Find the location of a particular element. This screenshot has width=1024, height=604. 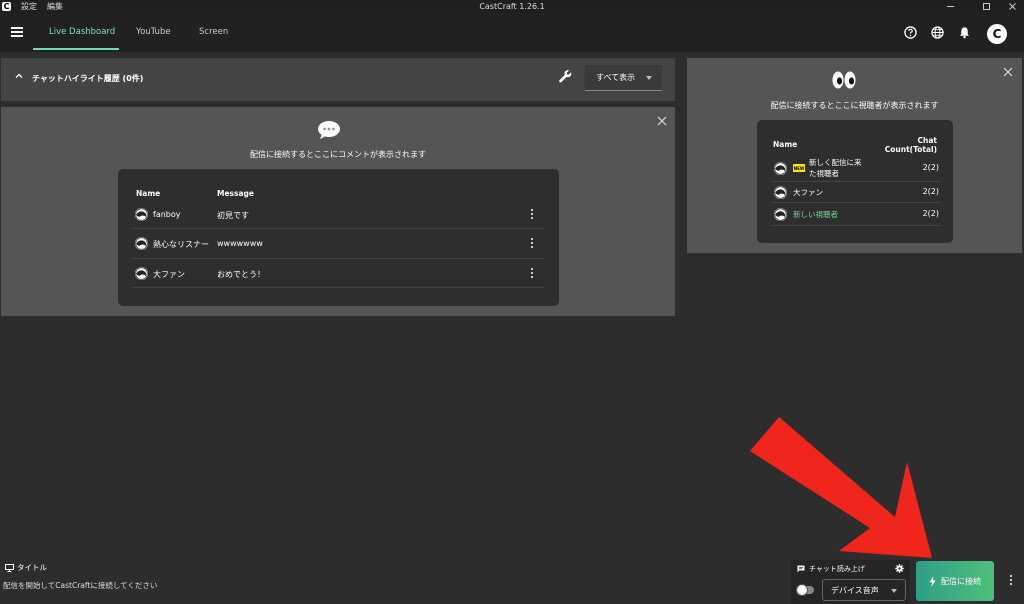

hamburger-menu-icon is located at coordinates (17, 32).